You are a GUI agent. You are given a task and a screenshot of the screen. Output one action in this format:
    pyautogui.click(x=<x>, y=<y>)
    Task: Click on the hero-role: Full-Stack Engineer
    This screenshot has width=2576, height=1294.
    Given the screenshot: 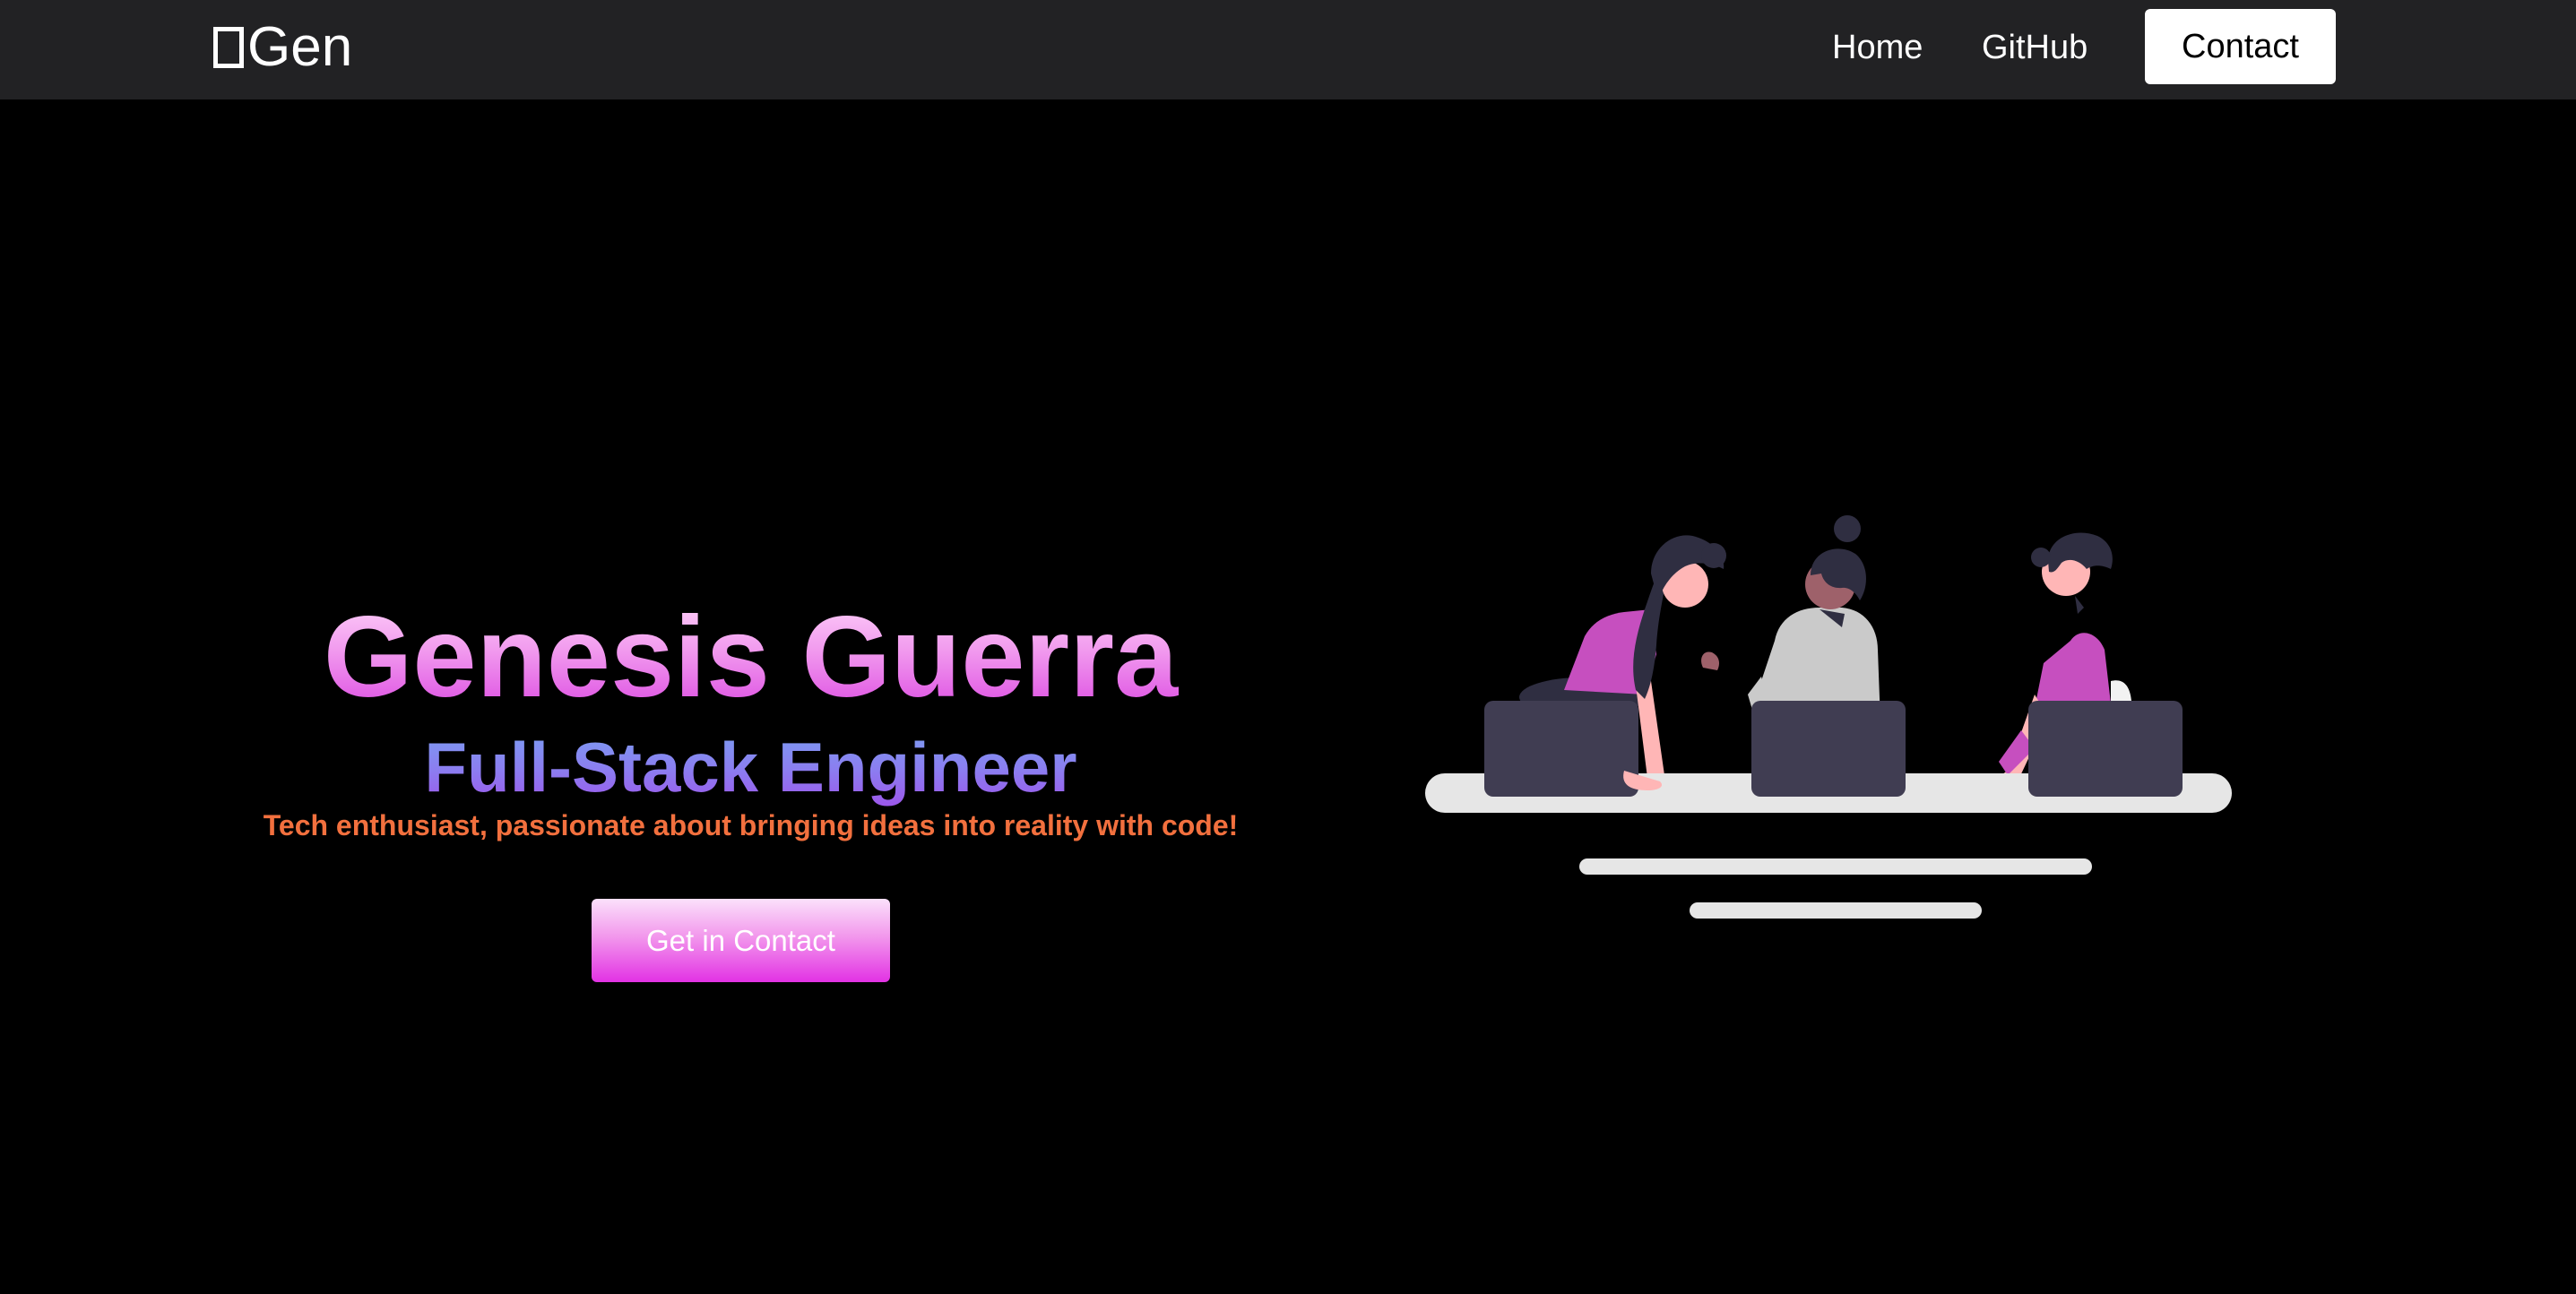 What is the action you would take?
    pyautogui.click(x=750, y=767)
    